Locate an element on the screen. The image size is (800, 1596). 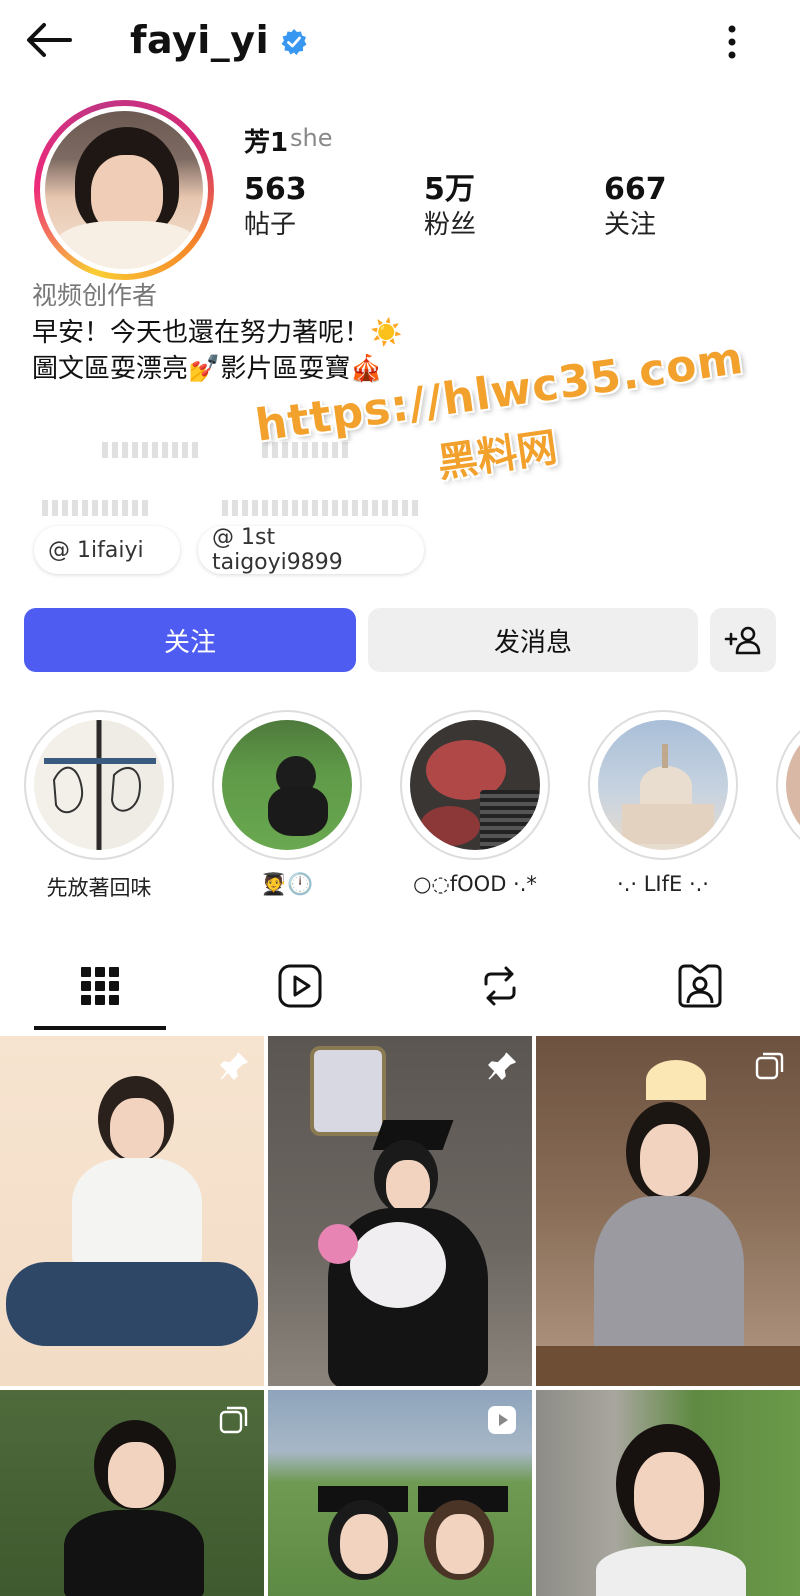
stat-posts: 563 帖子 is located at coordinates (275, 207).